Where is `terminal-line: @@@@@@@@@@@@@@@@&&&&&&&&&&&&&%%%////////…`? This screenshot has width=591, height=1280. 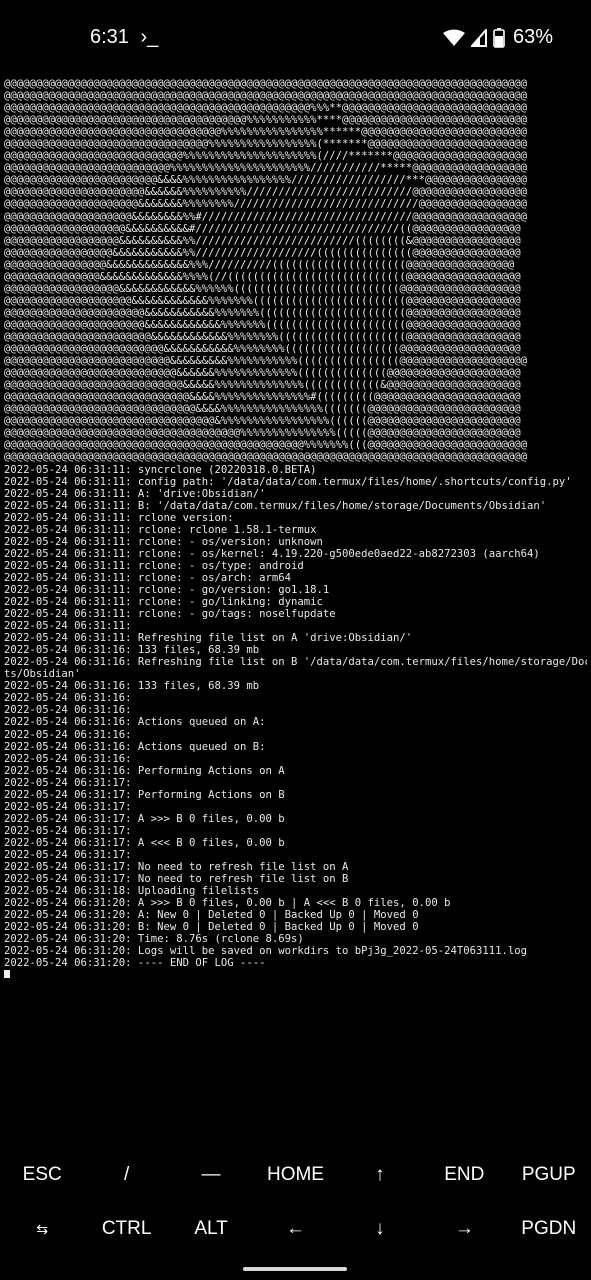 terminal-line: @@@@@@@@@@@@@@@@&&&&&&&&&&&&&%%%////////… is located at coordinates (259, 264).